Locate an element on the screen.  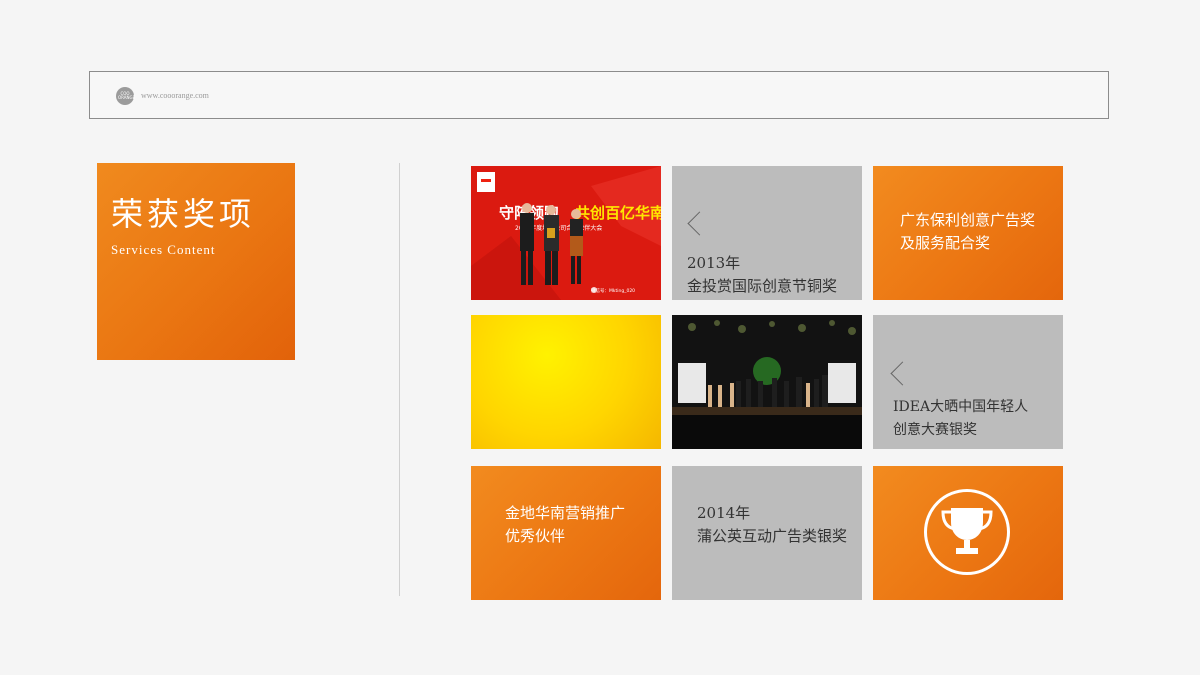
award-tile-dandelion: 2014年 蒲公英互动广告类银奖 is located at coordinates (767, 533).